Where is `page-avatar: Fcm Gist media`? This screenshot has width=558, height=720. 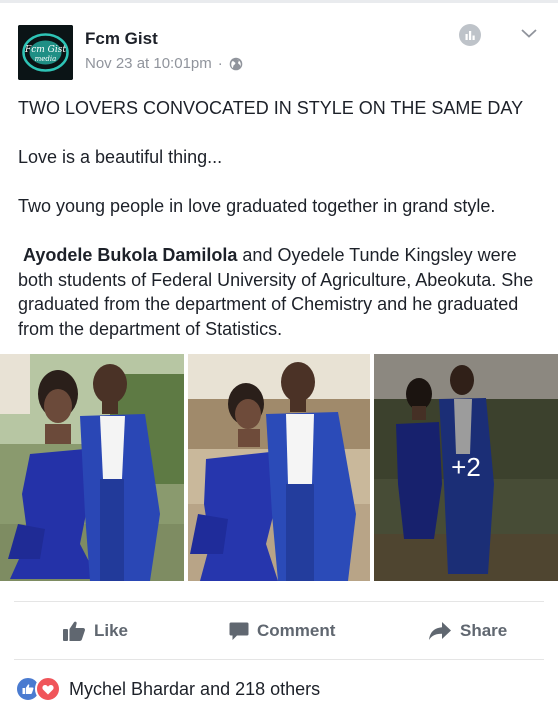 page-avatar: Fcm Gist media is located at coordinates (45, 52).